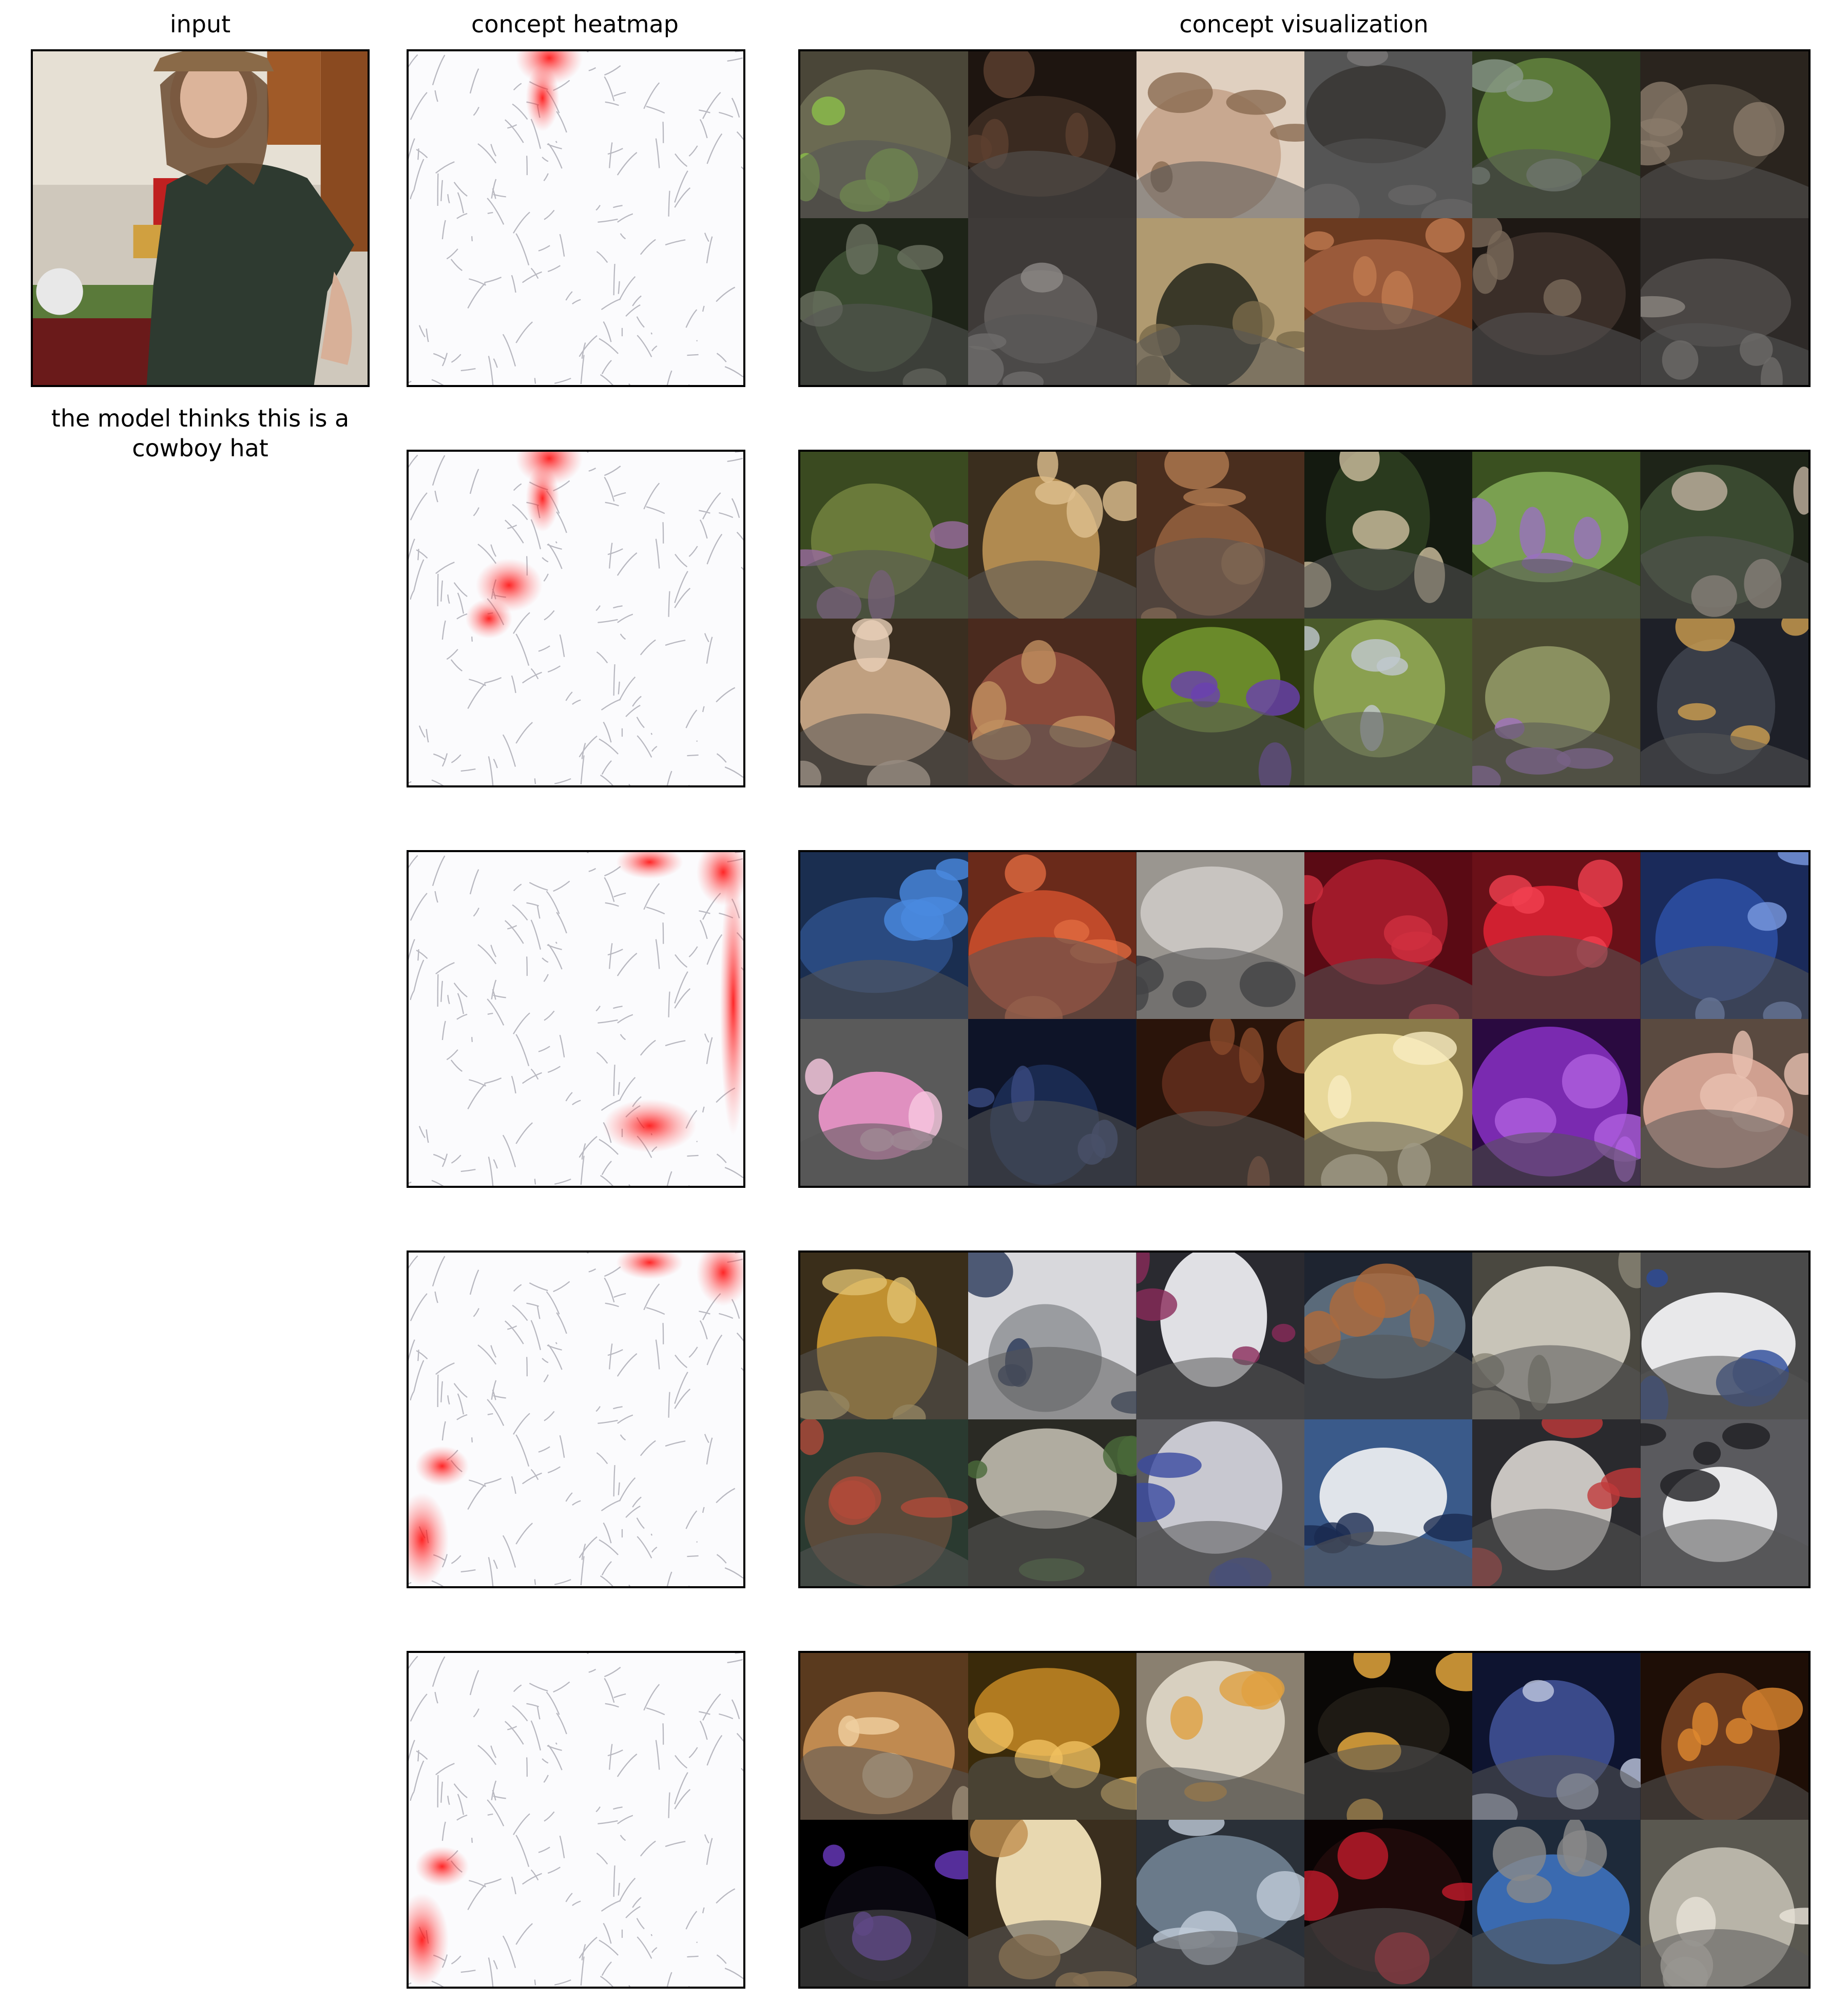 The height and width of the screenshot is (2002, 1848). Describe the element at coordinates (1220, 301) in the screenshot. I see `concept-tile-cowboys` at that location.